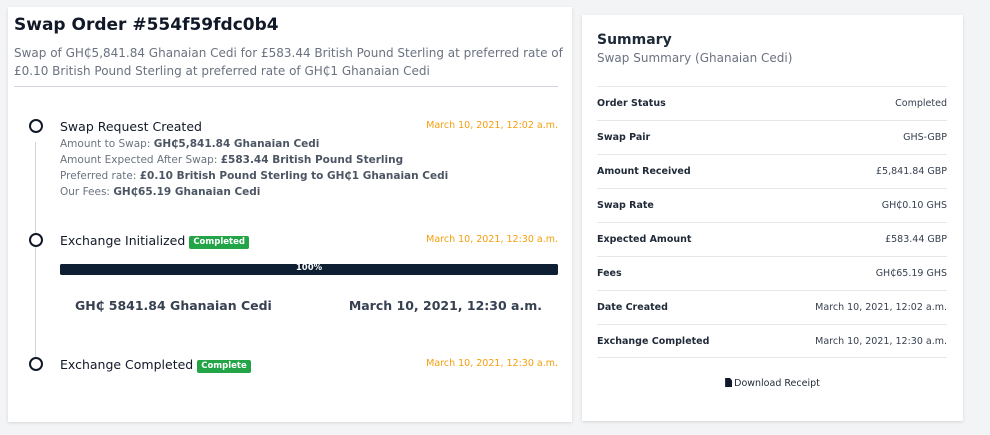 This screenshot has width=990, height=435. I want to click on summary-row: Expected Amount £583.44 GBP, so click(772, 239).